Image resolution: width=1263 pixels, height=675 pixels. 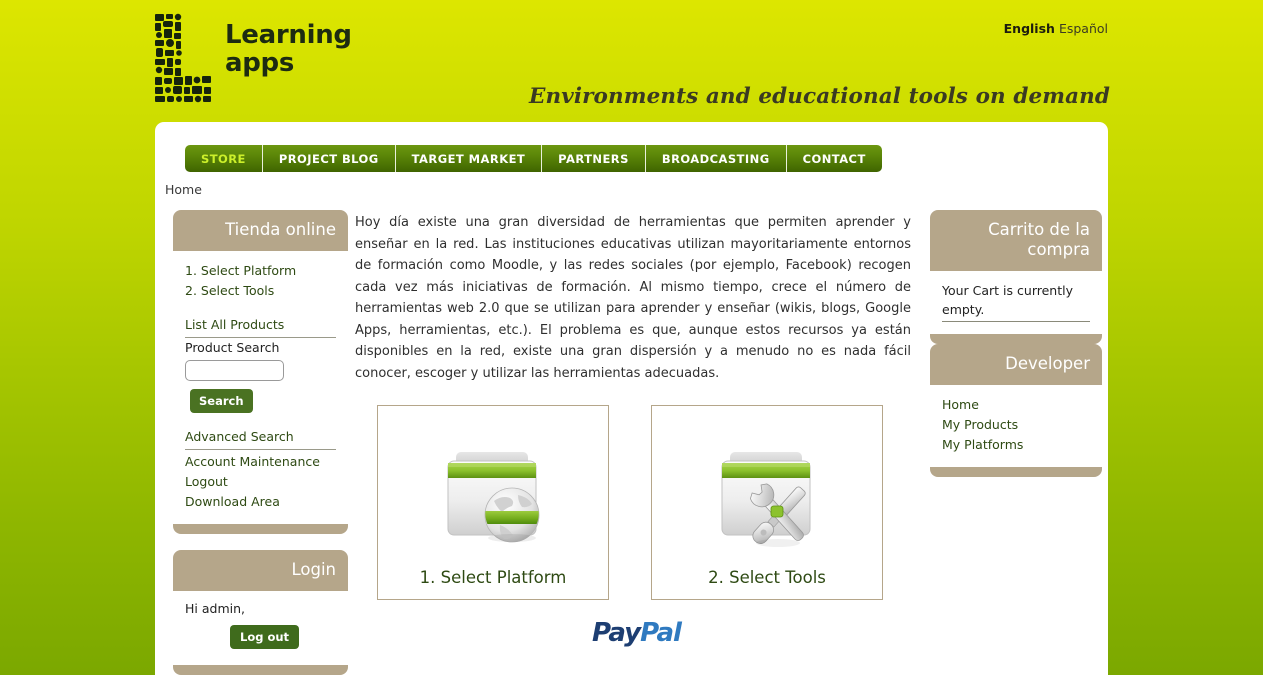 I want to click on card-select-tools: 2. Select Tools, so click(x=767, y=502).